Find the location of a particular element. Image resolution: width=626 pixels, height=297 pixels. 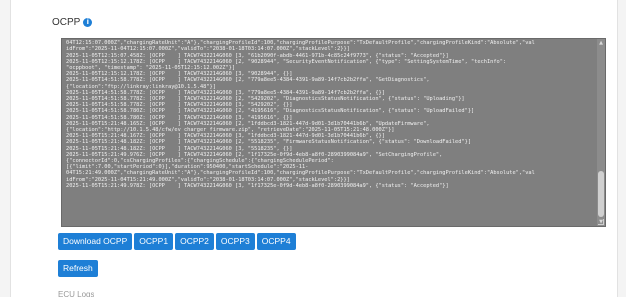

info-icon: i is located at coordinates (88, 22).